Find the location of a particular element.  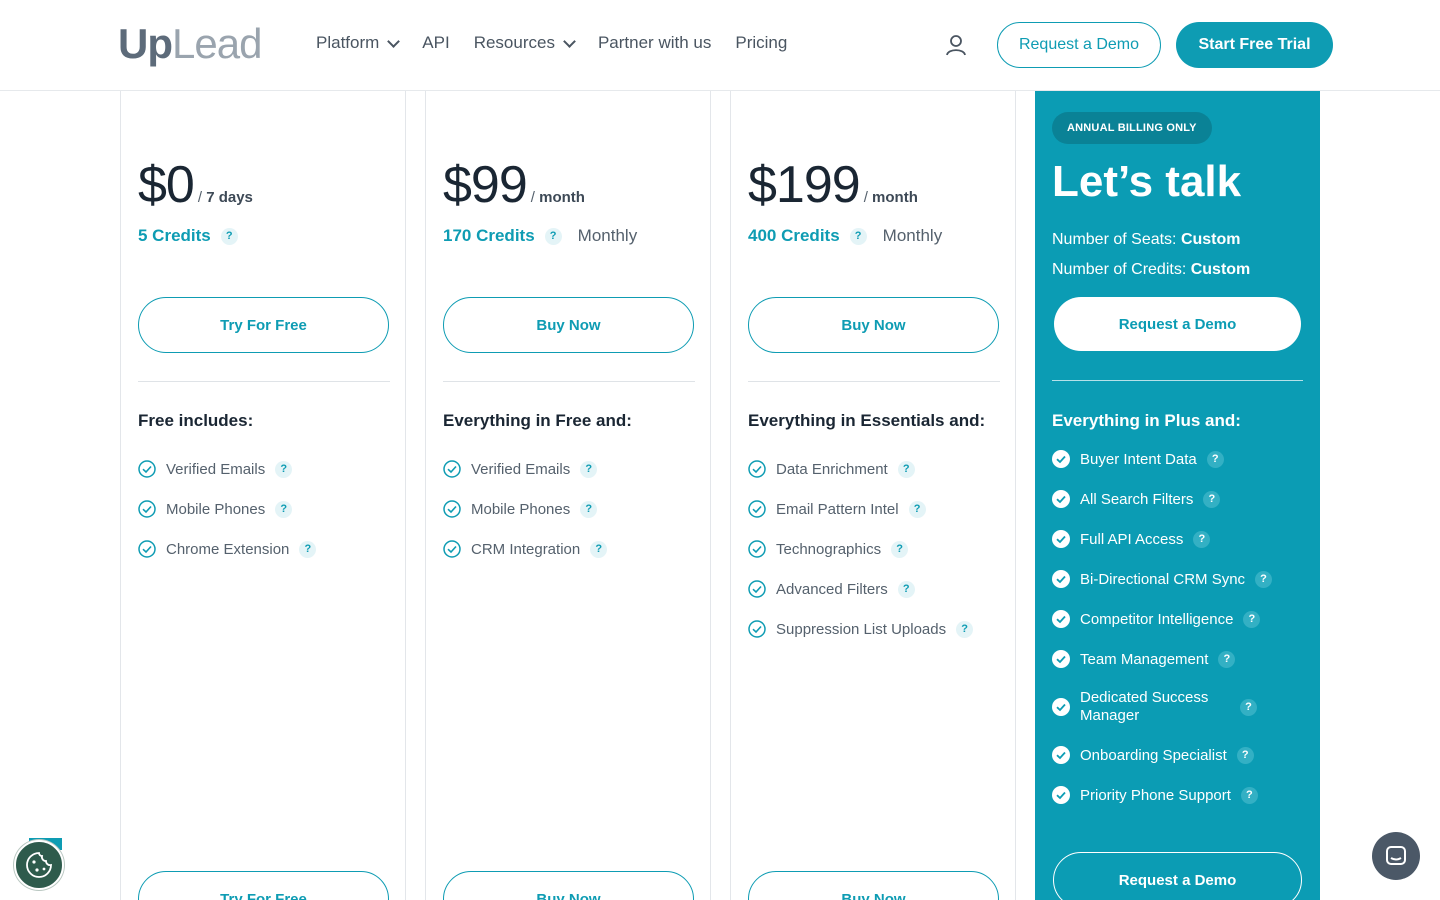

try-for-free-button-bottom: Try For Free is located at coordinates (263, 885).